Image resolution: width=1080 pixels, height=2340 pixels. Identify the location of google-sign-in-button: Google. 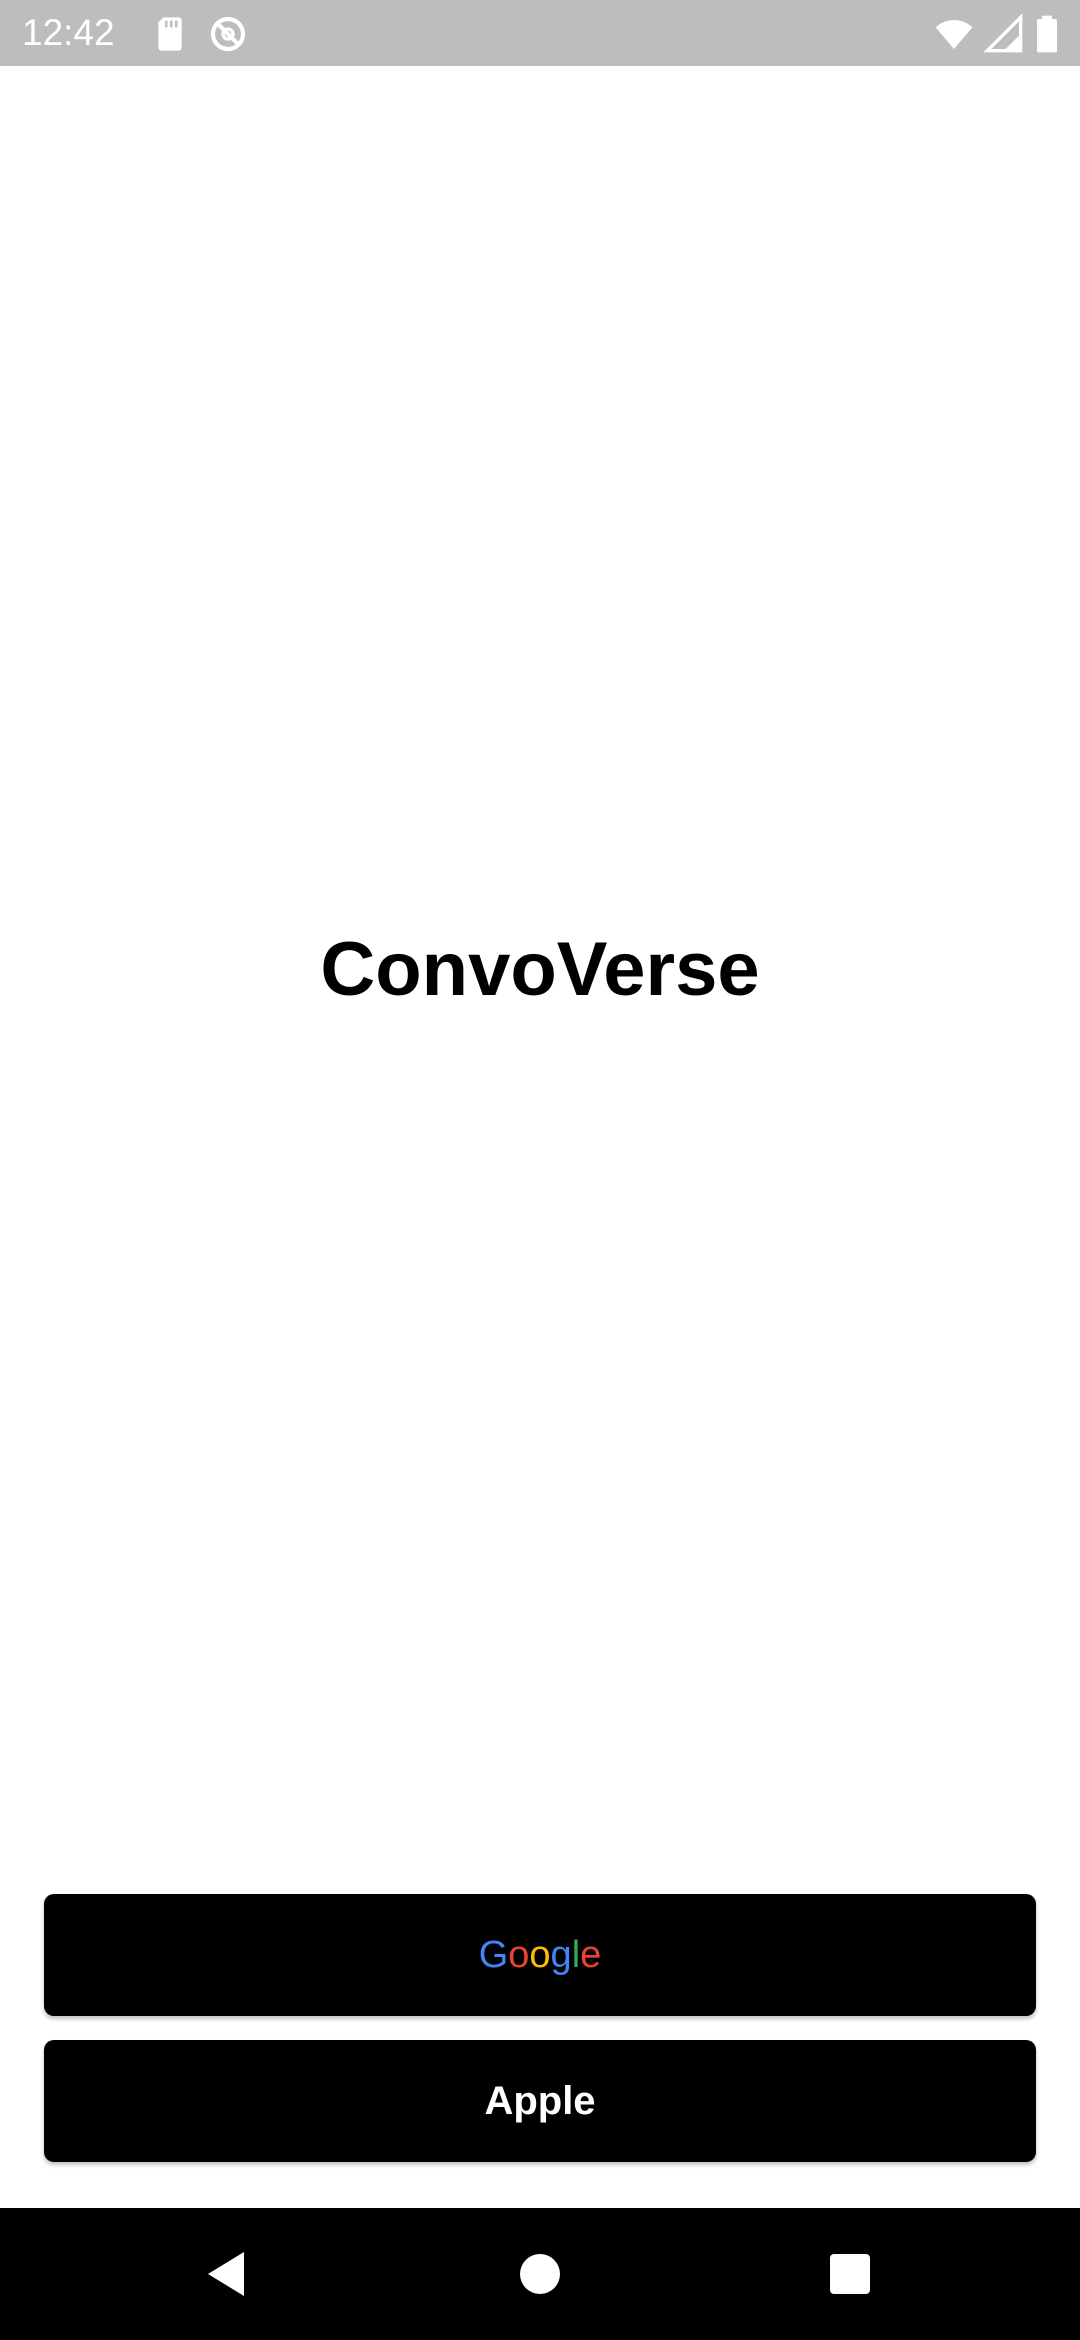
(540, 1955).